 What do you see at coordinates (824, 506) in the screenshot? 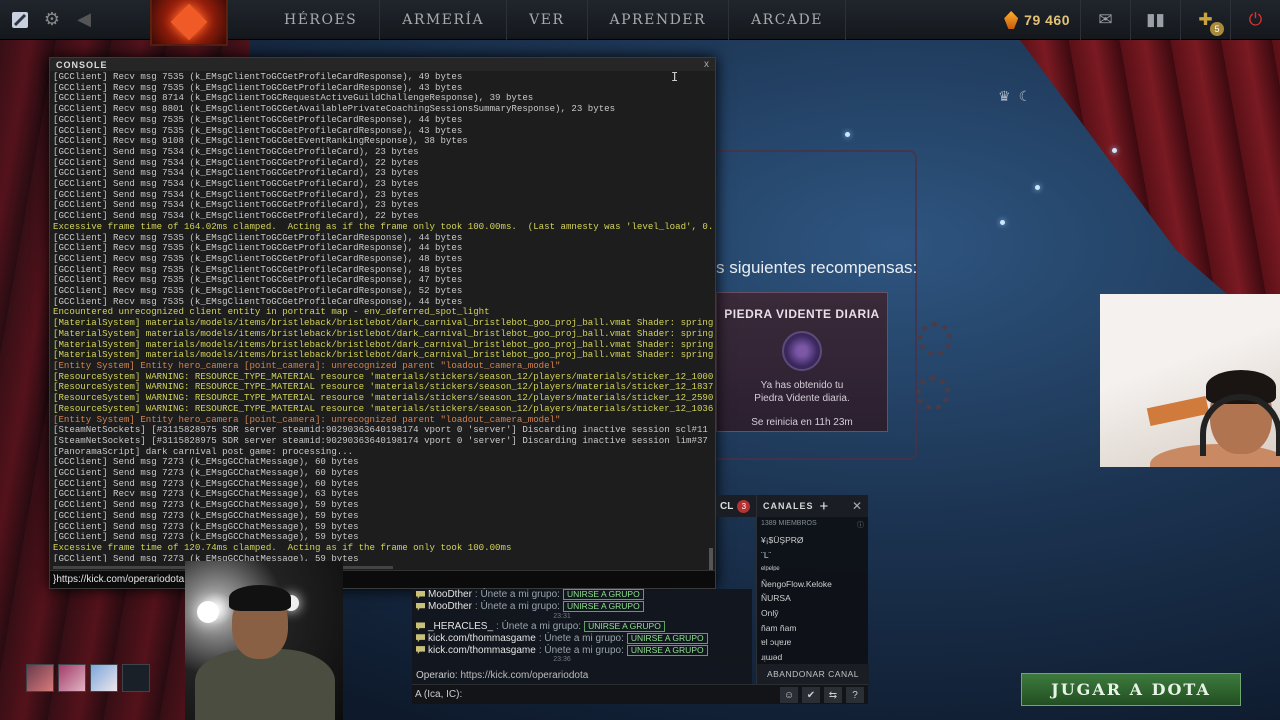
I see `add-channel-icon: +` at bounding box center [824, 506].